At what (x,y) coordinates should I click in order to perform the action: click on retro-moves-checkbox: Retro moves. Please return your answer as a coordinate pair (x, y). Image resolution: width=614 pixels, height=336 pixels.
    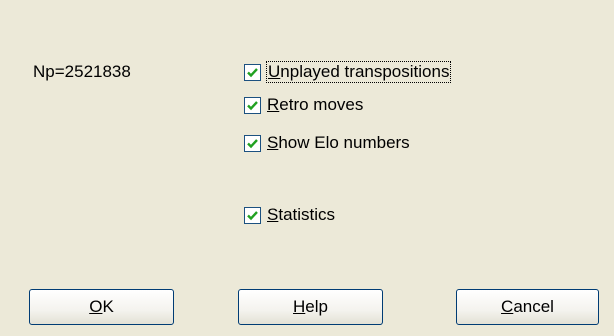
    Looking at the image, I should click on (303, 105).